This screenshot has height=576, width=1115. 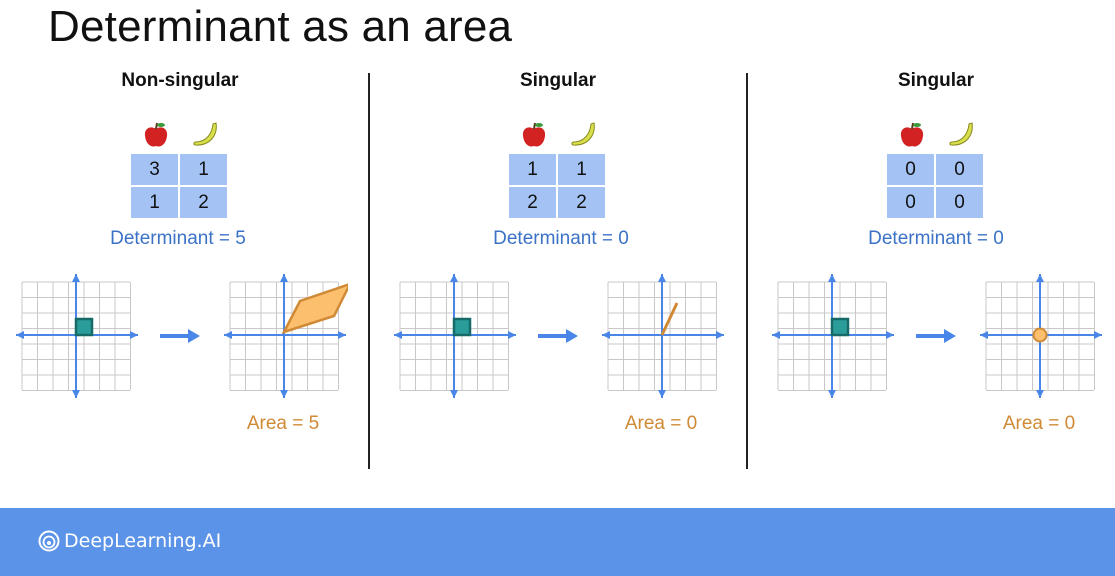 I want to click on origin-point, so click(x=1040, y=335).